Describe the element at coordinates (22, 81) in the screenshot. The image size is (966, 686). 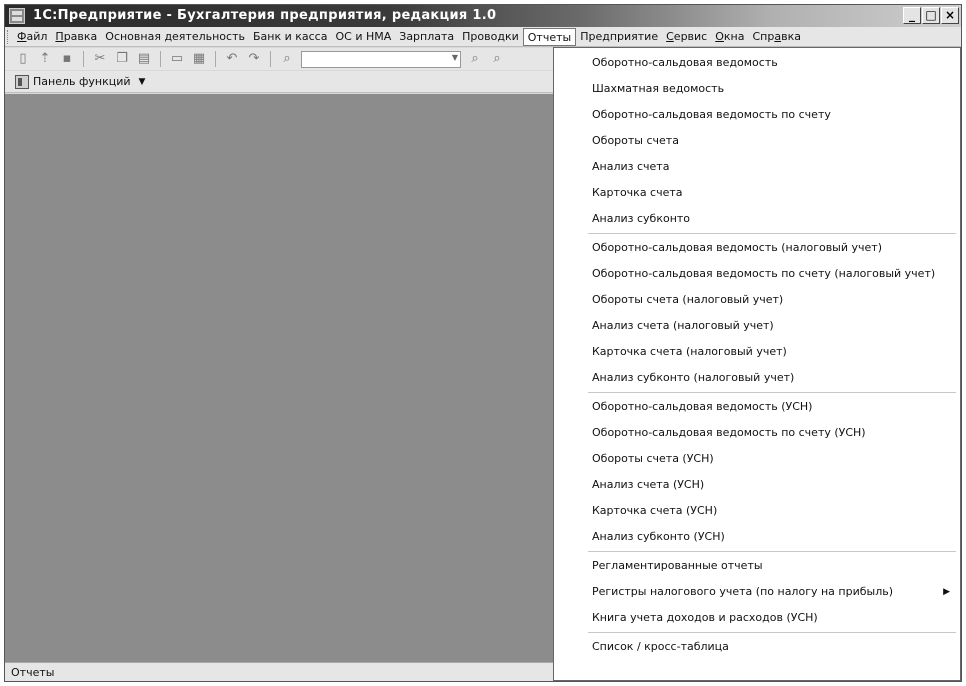
I see `panel-icon` at that location.